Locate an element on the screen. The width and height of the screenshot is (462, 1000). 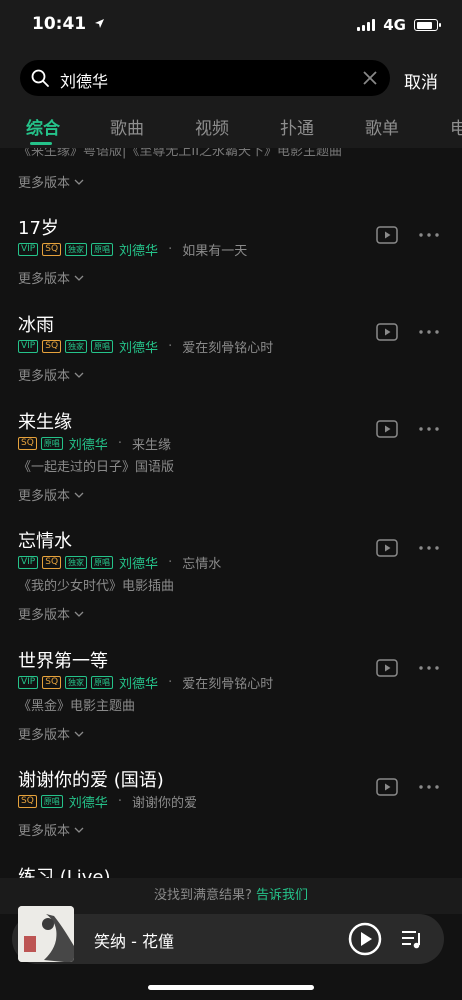
tab-more: 电 is located at coordinates (456, 126).